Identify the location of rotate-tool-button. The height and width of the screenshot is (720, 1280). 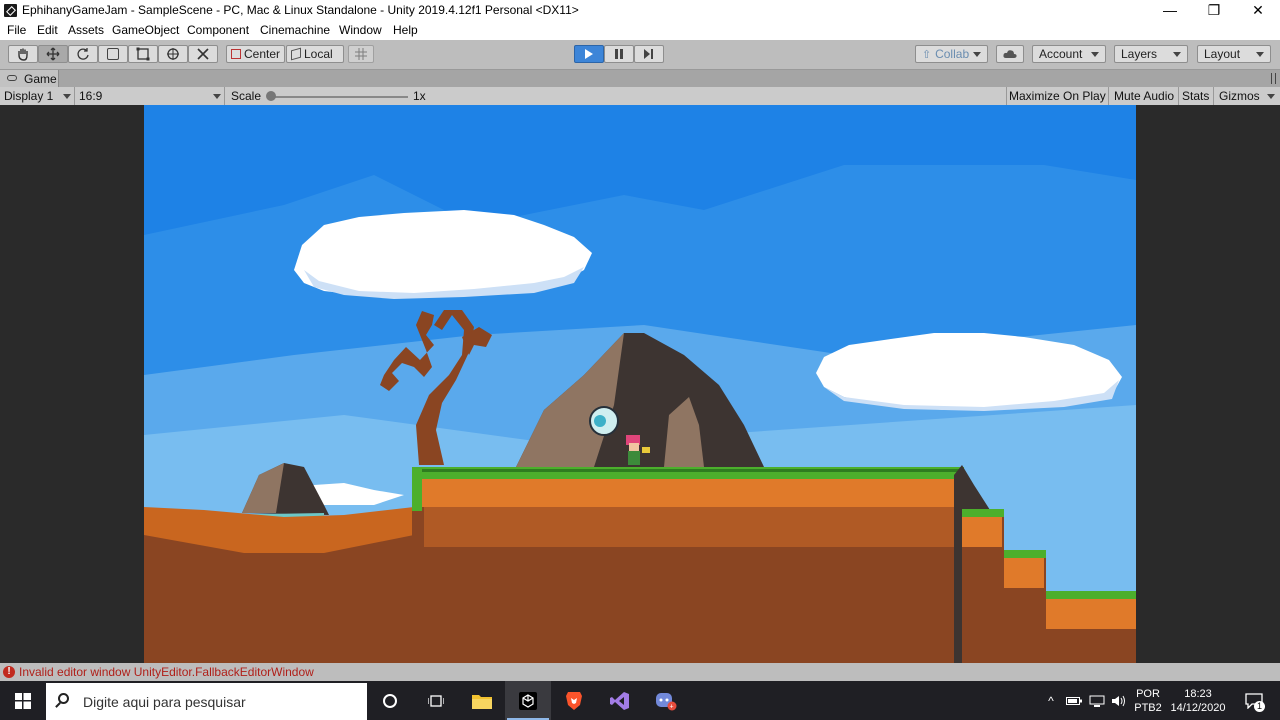
(83, 54).